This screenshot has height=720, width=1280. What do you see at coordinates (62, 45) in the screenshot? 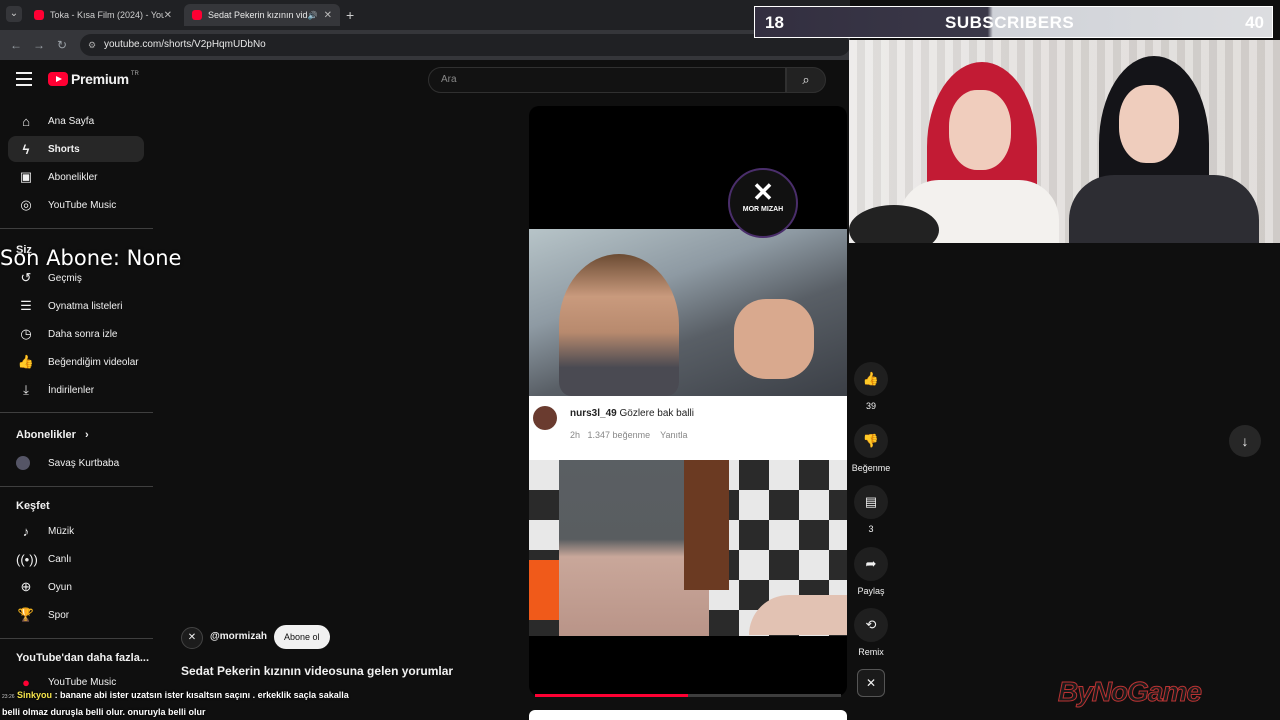
I see `reload-icon: ↻` at bounding box center [62, 45].